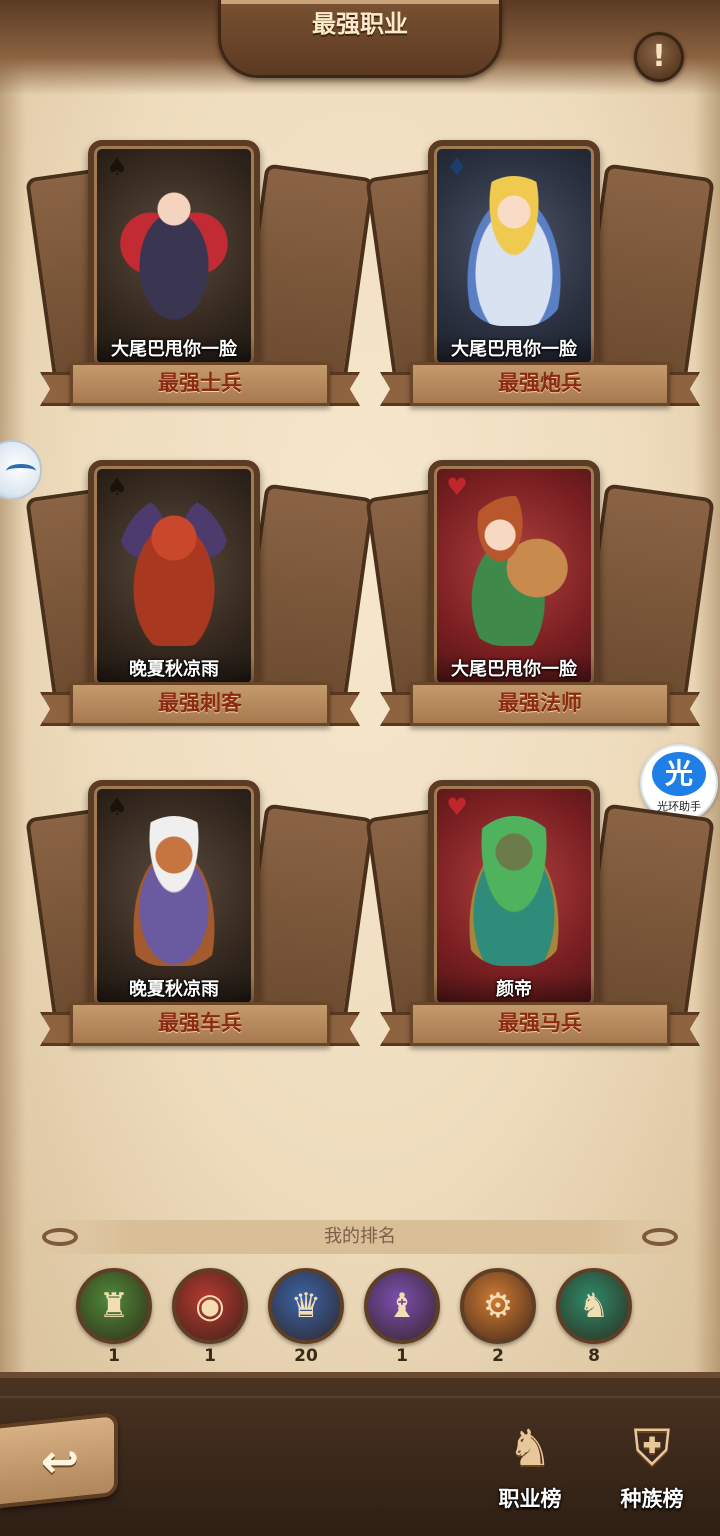 This screenshot has width=720, height=1536. Describe the element at coordinates (200, 383) in the screenshot. I see `class-title: 最强士兵` at that location.